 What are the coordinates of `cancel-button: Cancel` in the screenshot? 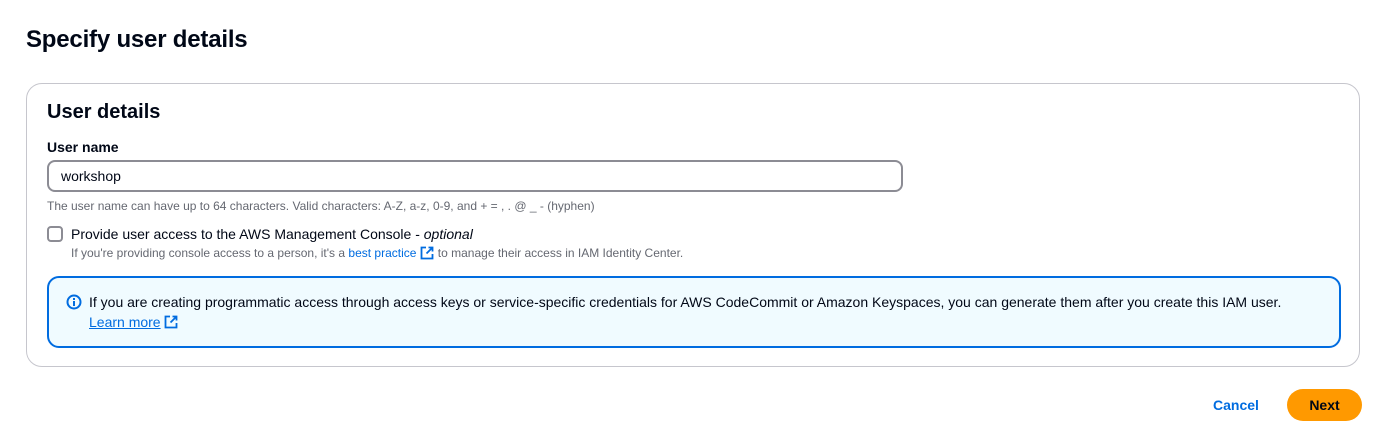 It's located at (1236, 405).